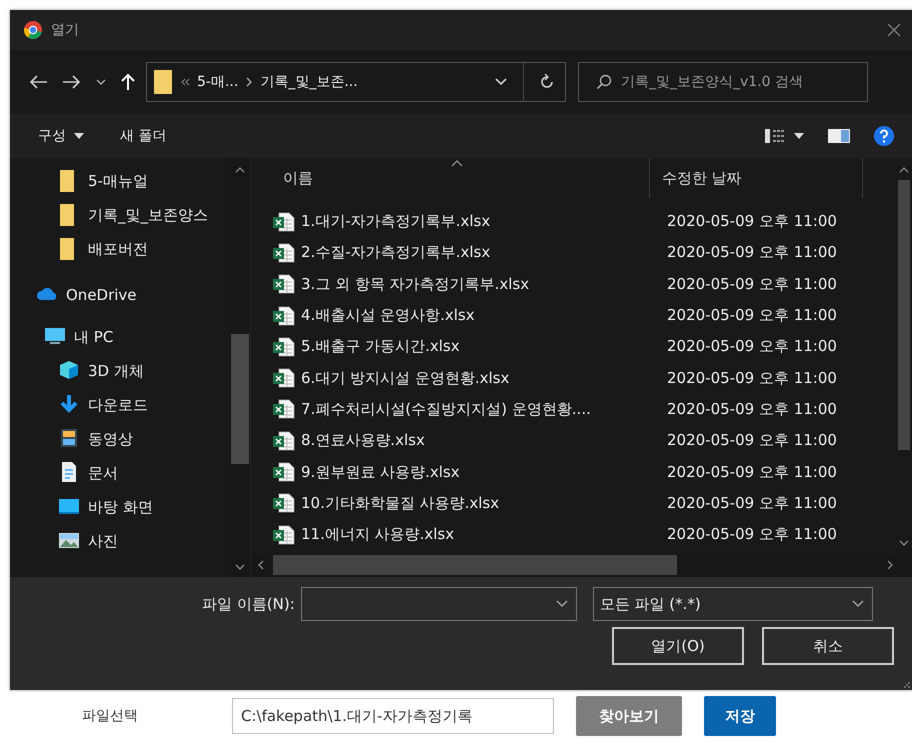 This screenshot has height=743, width=912. Describe the element at coordinates (380, 472) in the screenshot. I see `file-name: 9.원부원료 사용량.xlsx` at that location.